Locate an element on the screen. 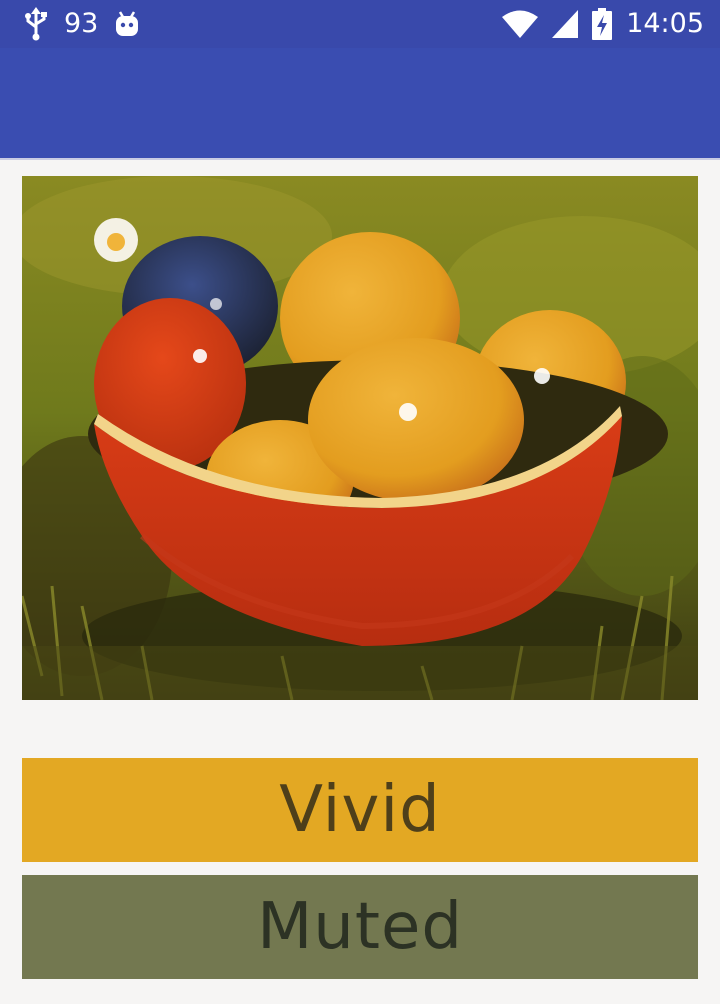 The width and height of the screenshot is (720, 1004). wifi-icon is located at coordinates (520, 24).